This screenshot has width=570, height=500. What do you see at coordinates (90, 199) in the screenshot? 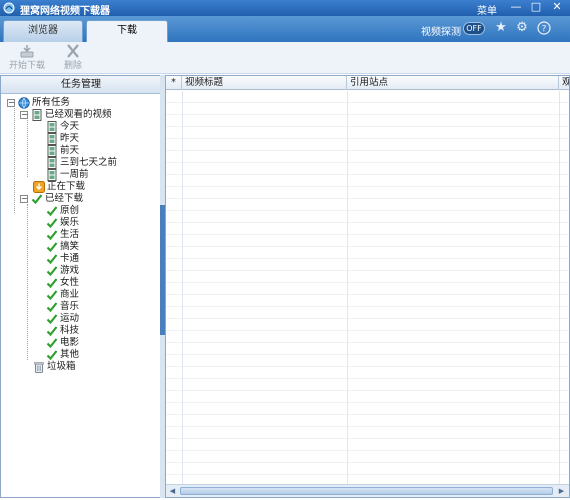
I see `tree-item-downloaded: − 已经下载` at bounding box center [90, 199].